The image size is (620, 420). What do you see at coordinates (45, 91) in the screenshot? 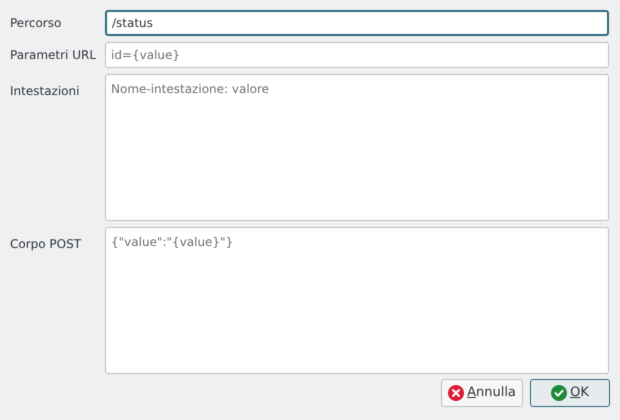
I see `field-label: Intestazioni` at bounding box center [45, 91].